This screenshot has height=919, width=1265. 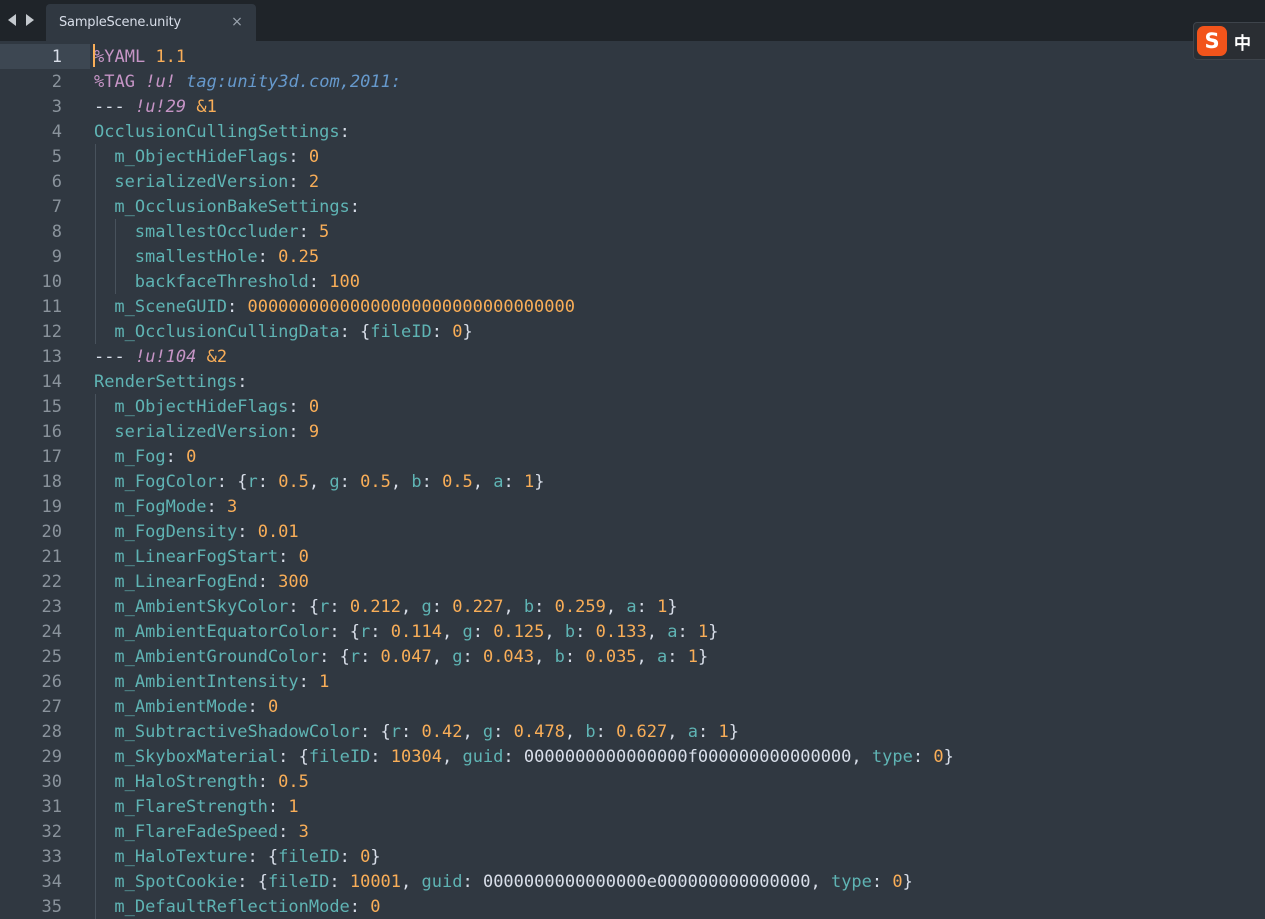 I want to click on tab-sample-scene: SampleScene.unity ×, so click(x=151, y=22).